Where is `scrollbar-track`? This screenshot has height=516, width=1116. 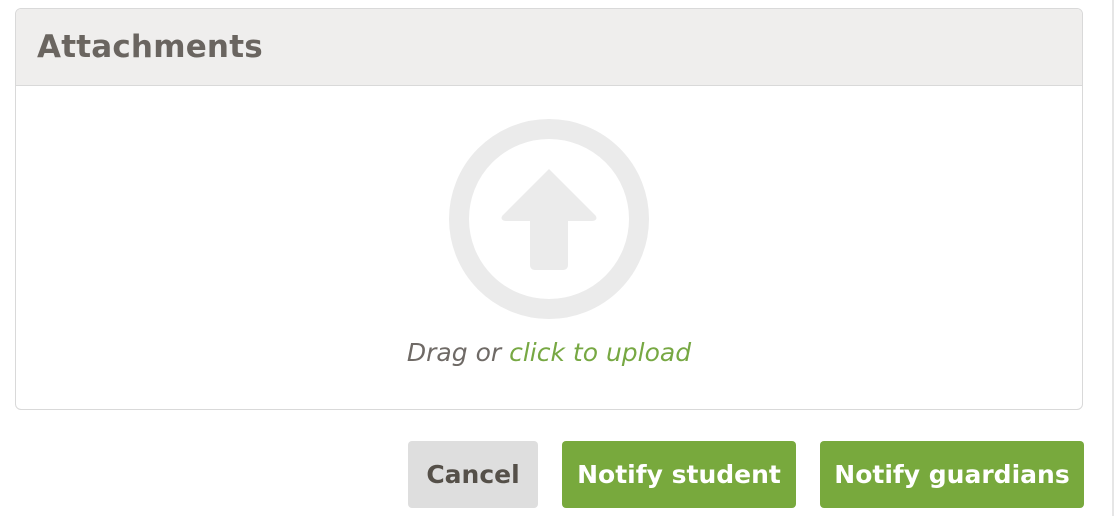
scrollbar-track is located at coordinates (1113, 258).